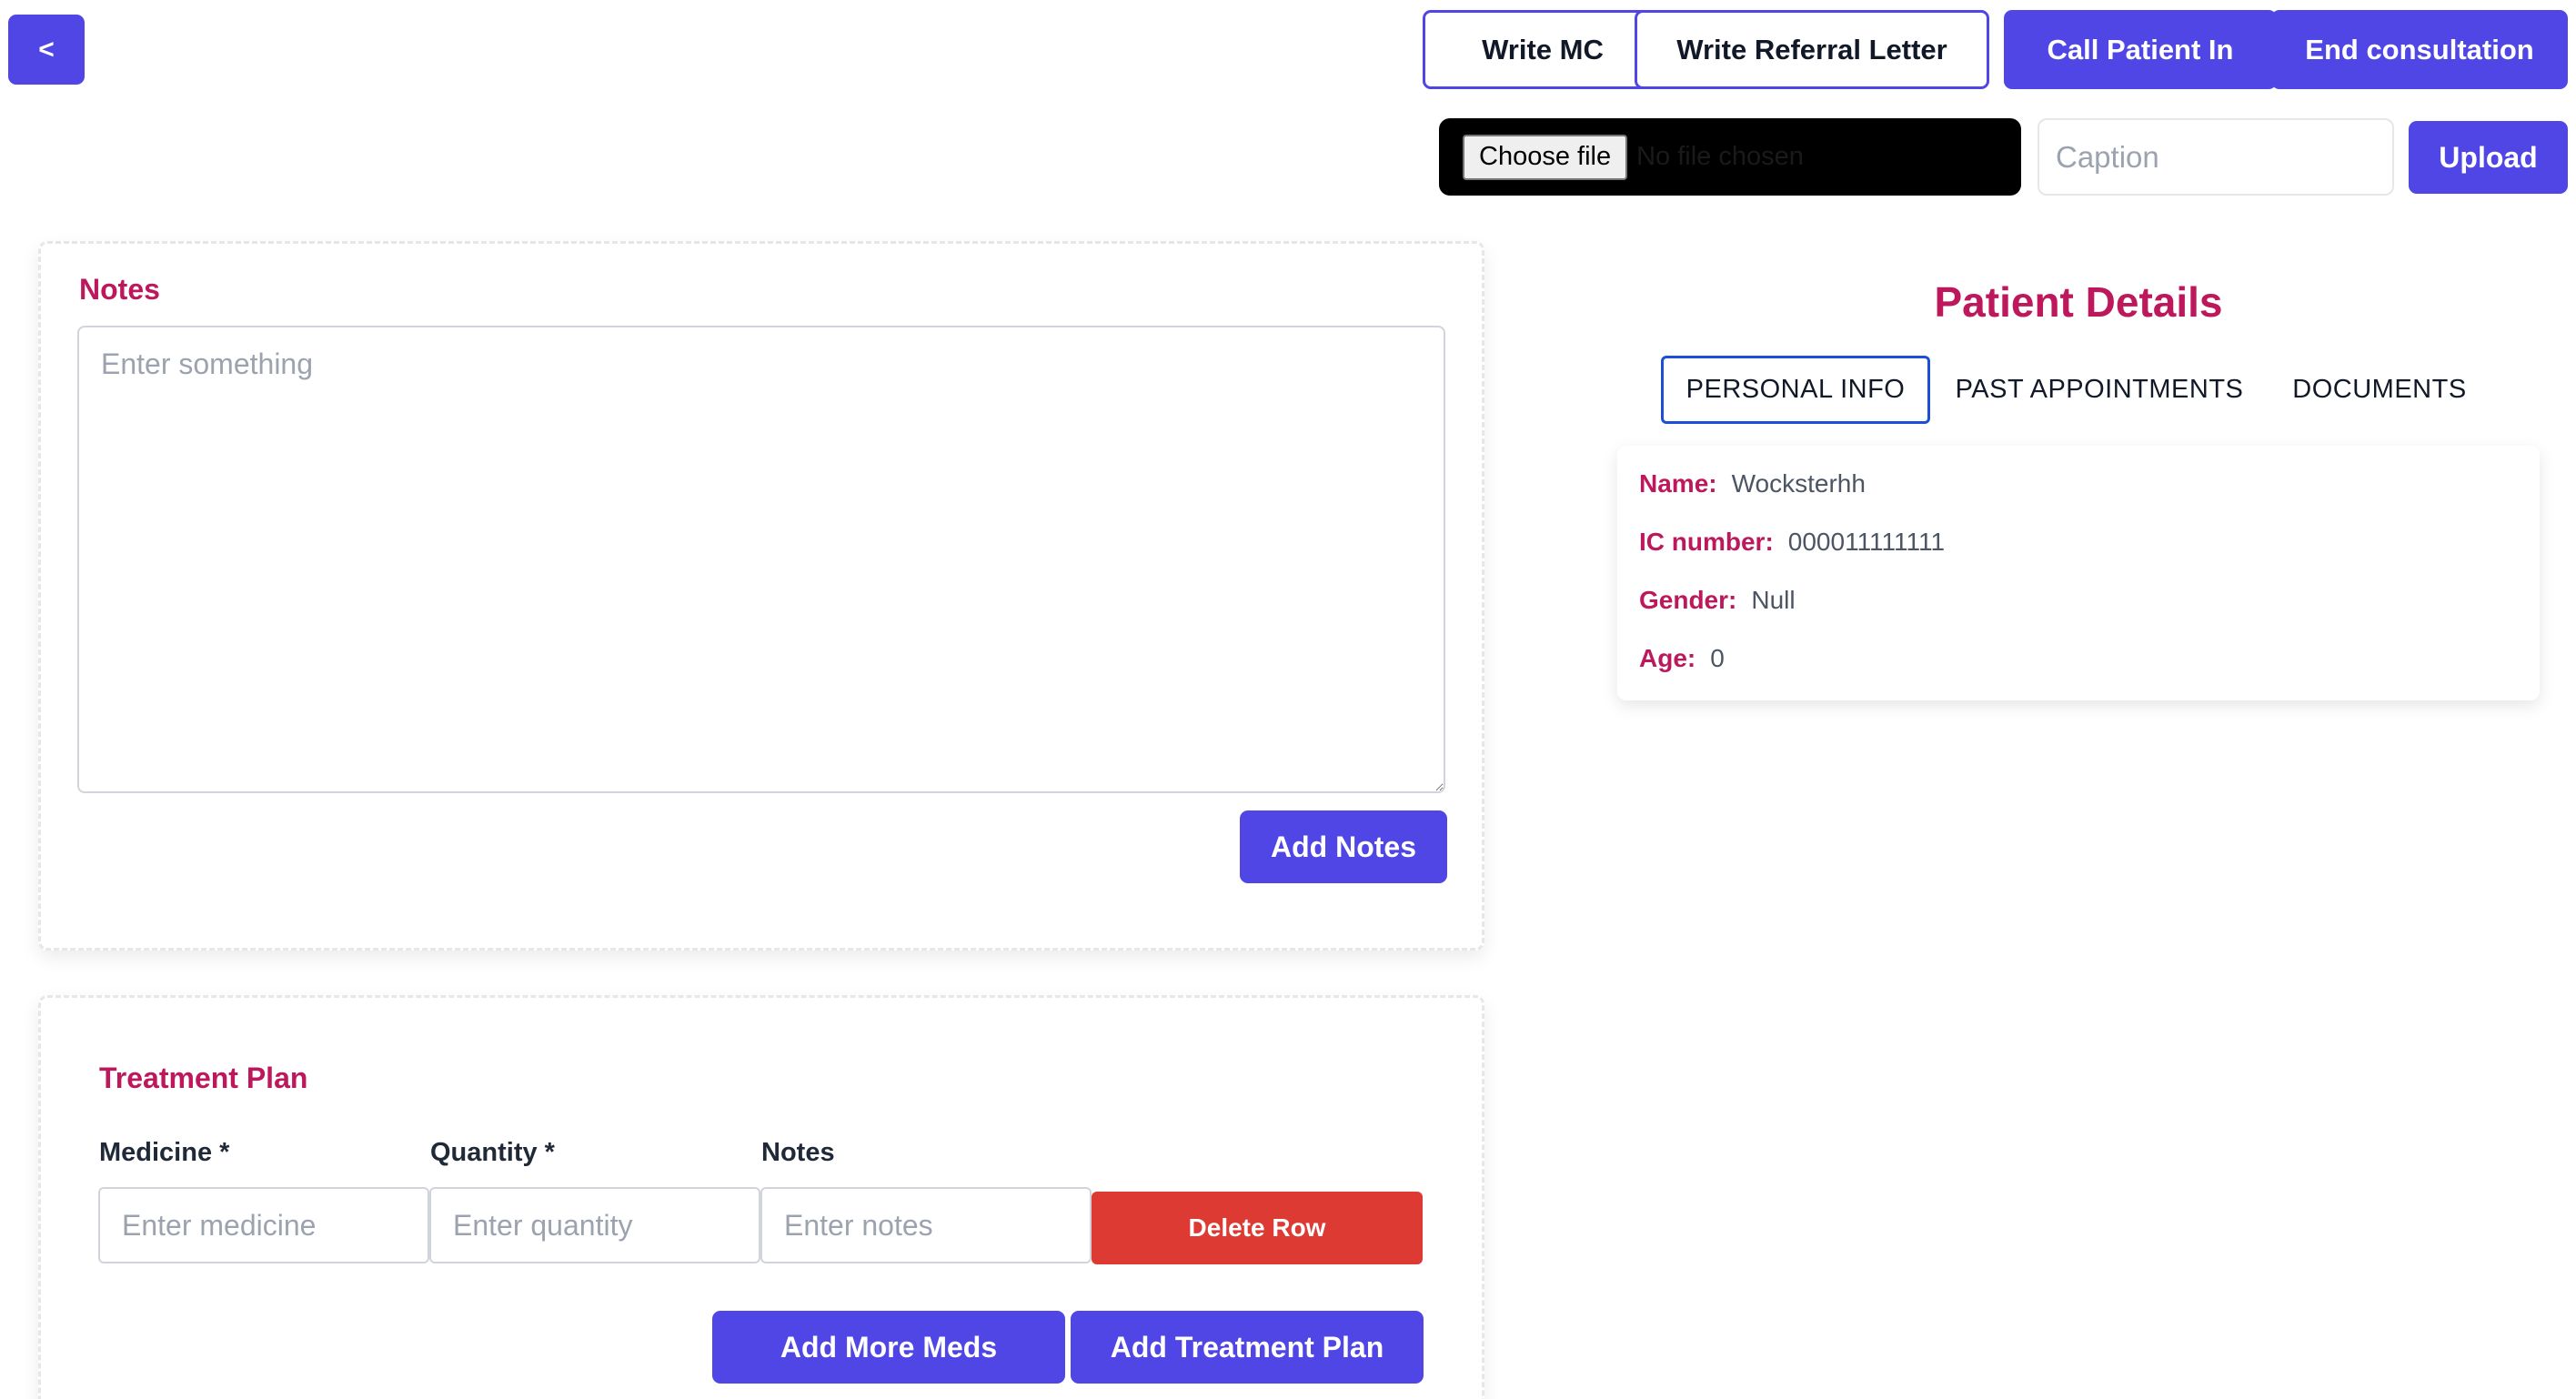 The image size is (2576, 1399). Describe the element at coordinates (1545, 157) in the screenshot. I see `choose-file-button: Choose file` at that location.